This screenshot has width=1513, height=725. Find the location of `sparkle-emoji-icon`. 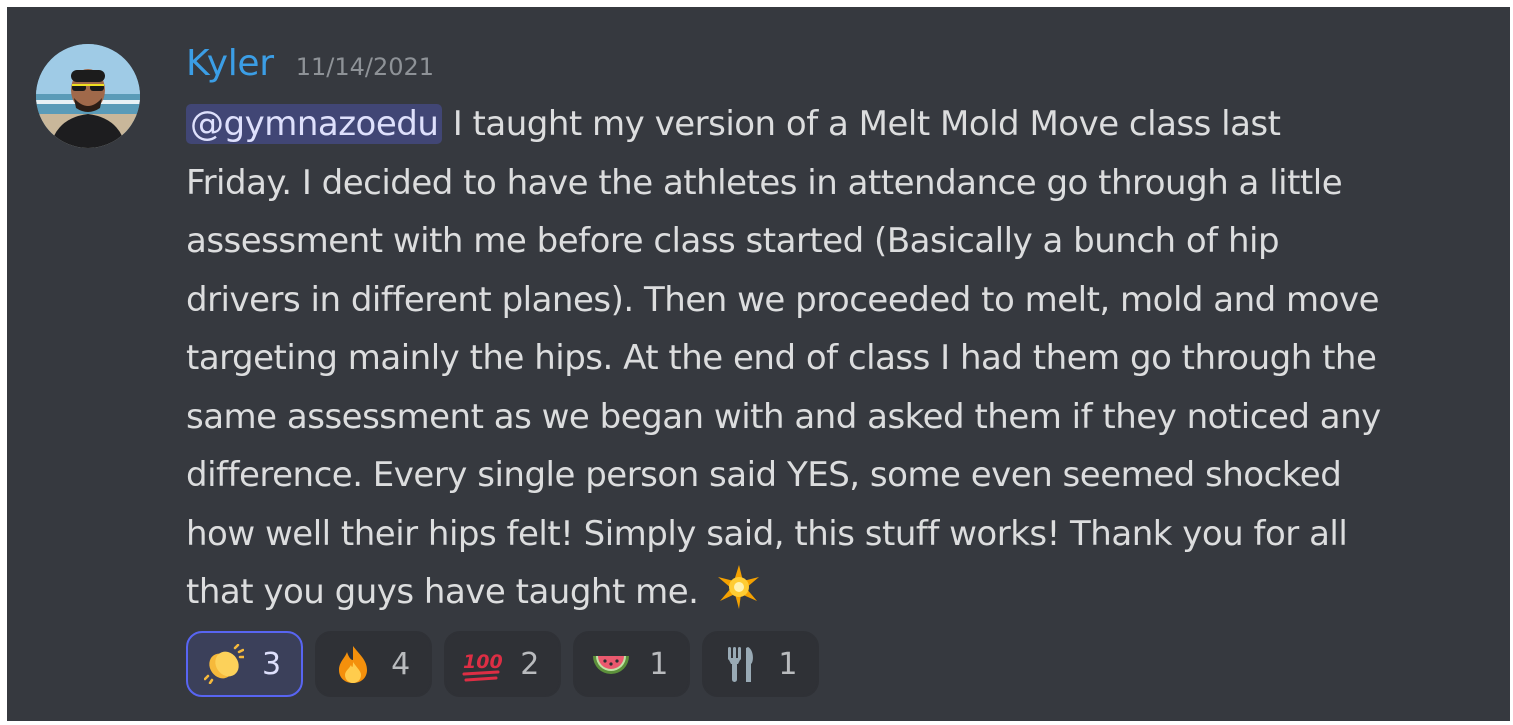

sparkle-emoji-icon is located at coordinates (739, 596).